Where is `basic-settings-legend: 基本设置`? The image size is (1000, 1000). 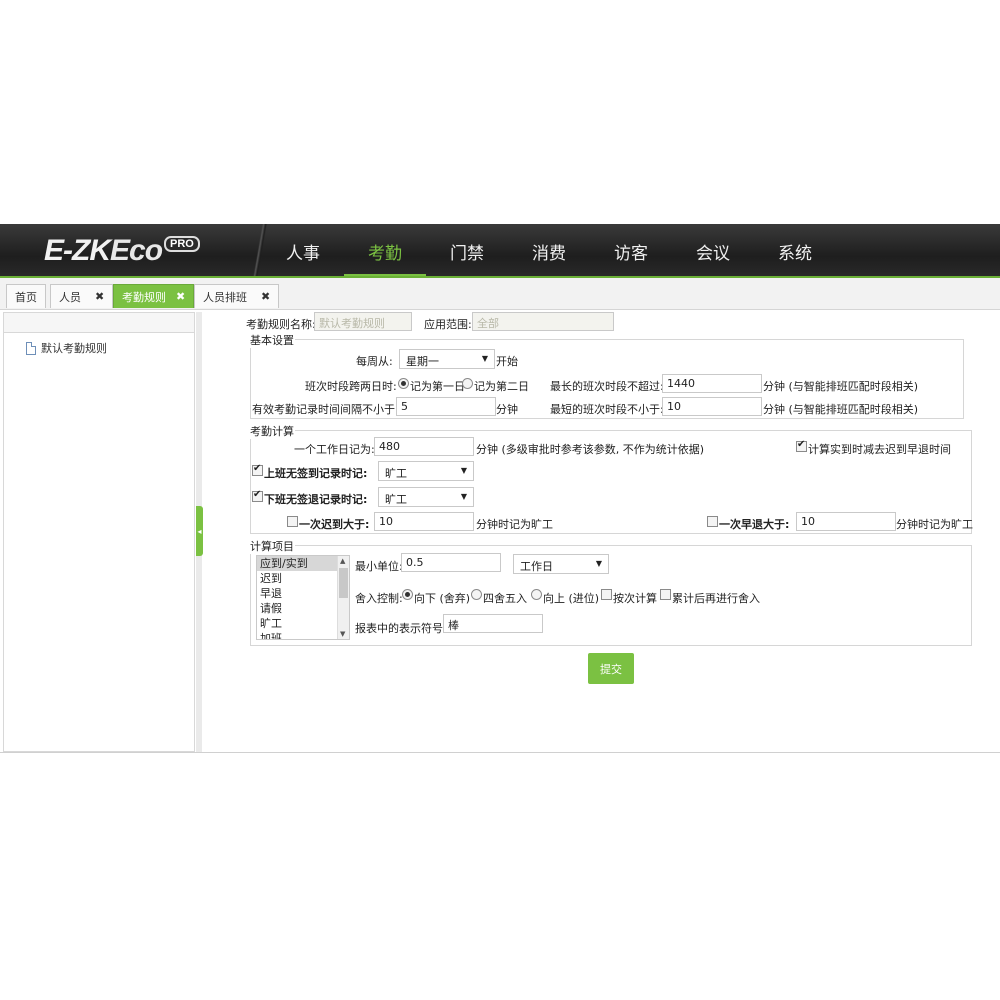 basic-settings-legend: 基本设置 is located at coordinates (272, 340).